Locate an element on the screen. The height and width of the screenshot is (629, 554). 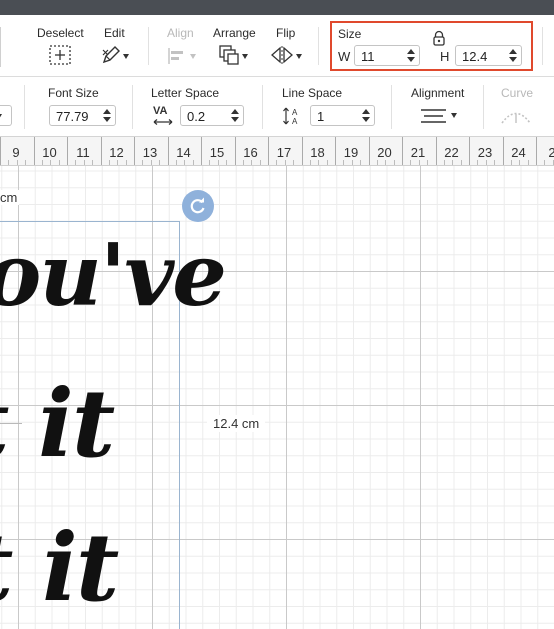
line-space-value: 1 is located at coordinates (321, 116).